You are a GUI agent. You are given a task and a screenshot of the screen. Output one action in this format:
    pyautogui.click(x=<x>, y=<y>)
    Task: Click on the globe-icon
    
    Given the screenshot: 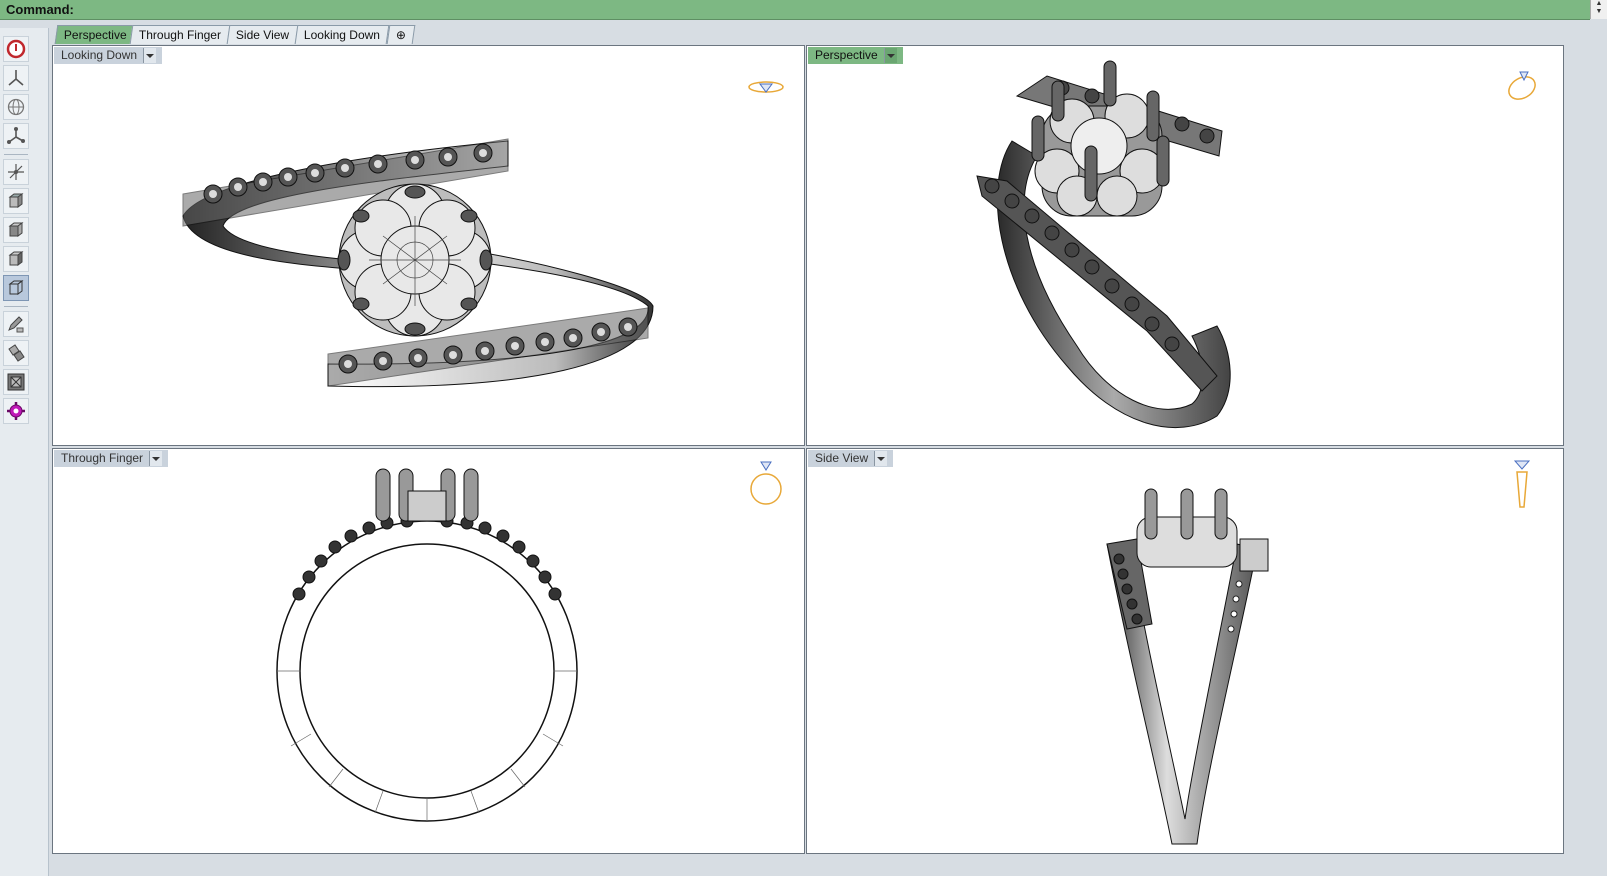 What is the action you would take?
    pyautogui.click(x=16, y=107)
    